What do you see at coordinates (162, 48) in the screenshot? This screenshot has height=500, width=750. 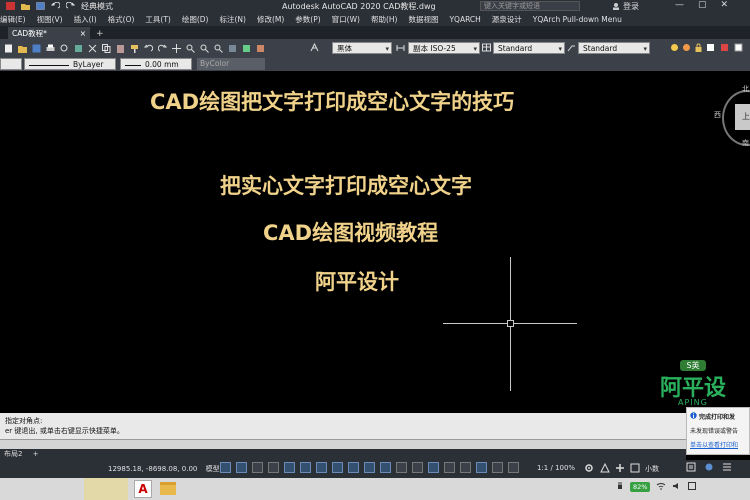 I see `redo-toolbar-icon` at bounding box center [162, 48].